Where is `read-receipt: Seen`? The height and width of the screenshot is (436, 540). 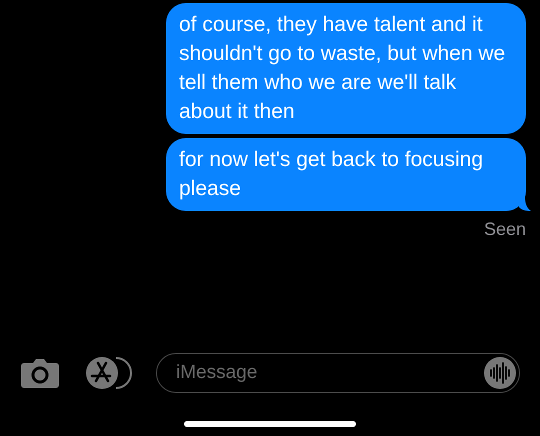 read-receipt: Seen is located at coordinates (505, 229).